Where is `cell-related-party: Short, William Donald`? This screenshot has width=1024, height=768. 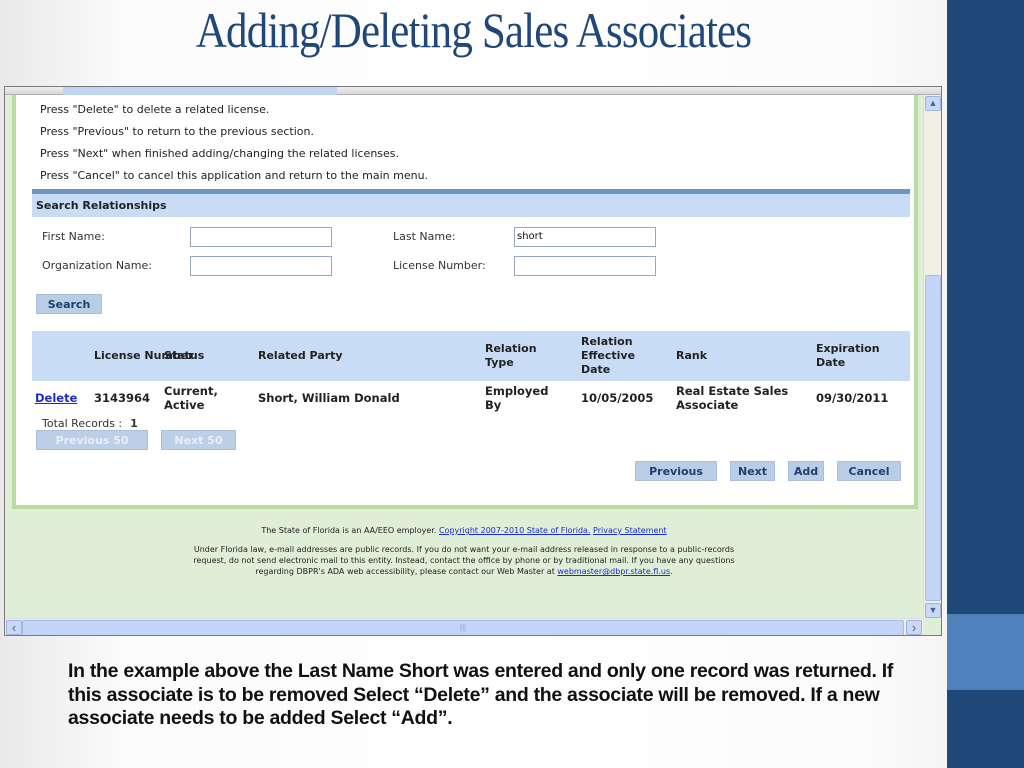 cell-related-party: Short, William Donald is located at coordinates (329, 398).